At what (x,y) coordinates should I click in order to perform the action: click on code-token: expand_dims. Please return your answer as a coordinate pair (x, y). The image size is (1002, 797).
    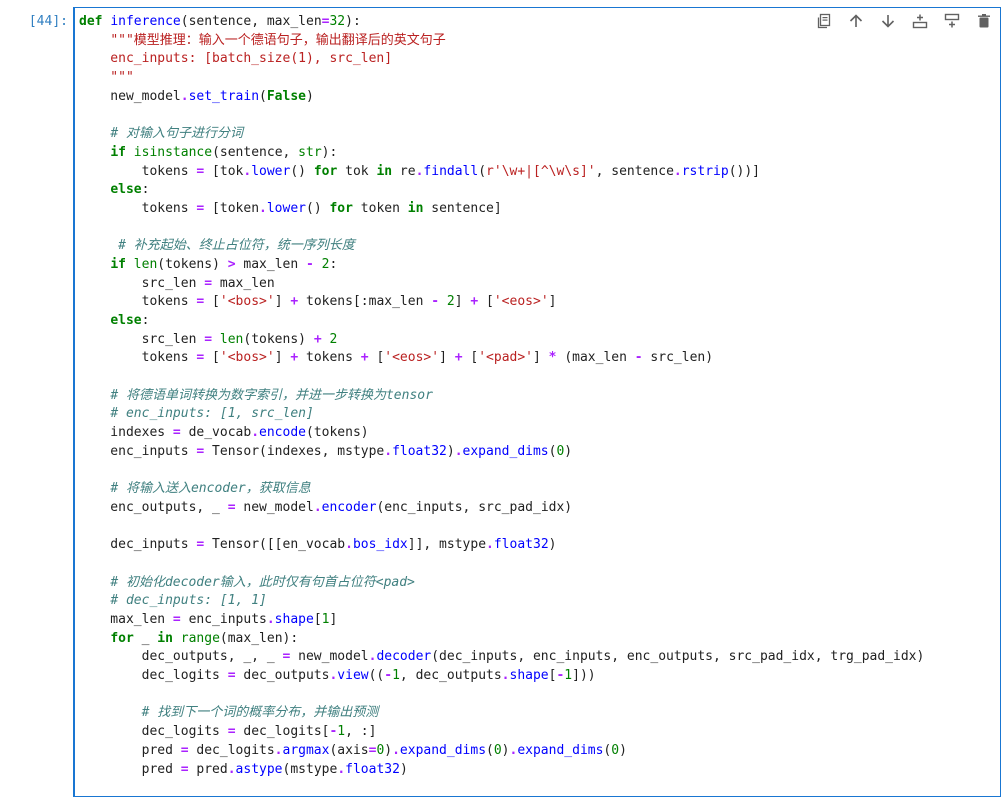
    Looking at the image, I should click on (505, 451).